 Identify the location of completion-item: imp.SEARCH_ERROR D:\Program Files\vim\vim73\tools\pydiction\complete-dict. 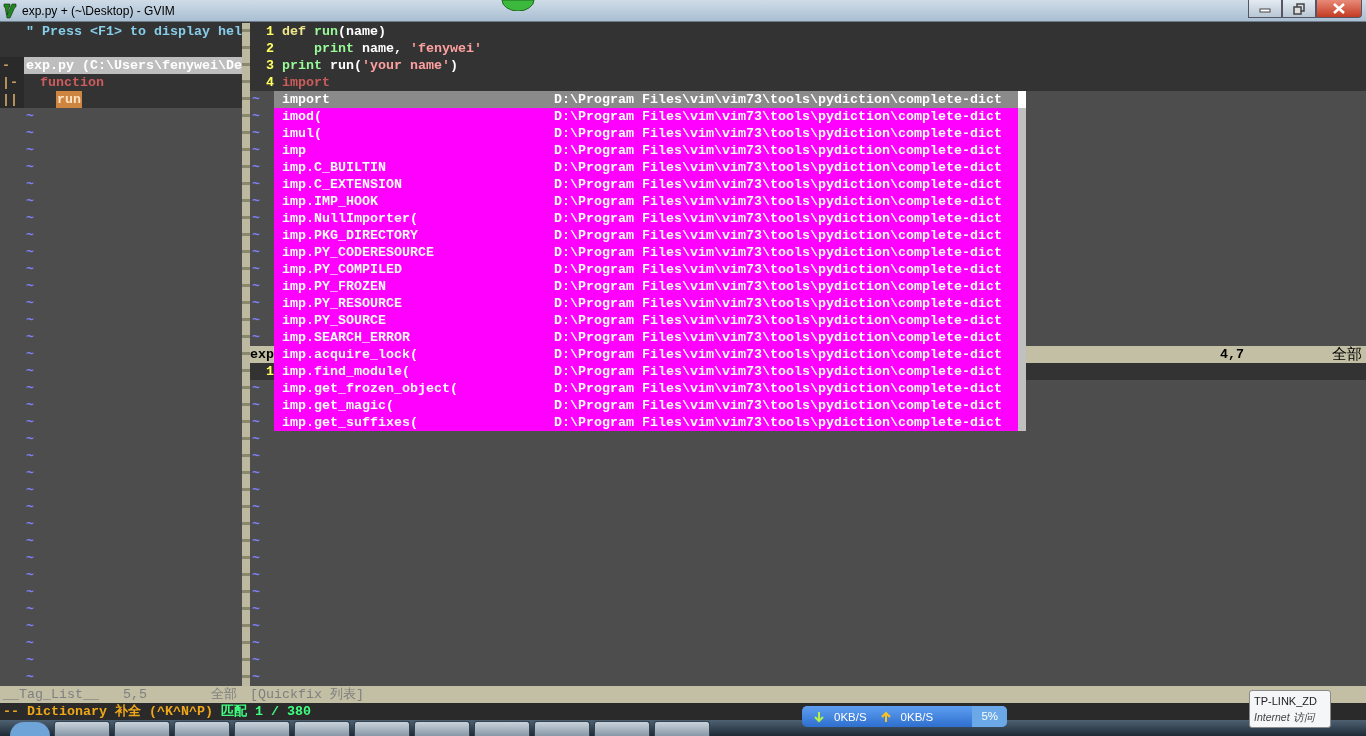
(646, 337).